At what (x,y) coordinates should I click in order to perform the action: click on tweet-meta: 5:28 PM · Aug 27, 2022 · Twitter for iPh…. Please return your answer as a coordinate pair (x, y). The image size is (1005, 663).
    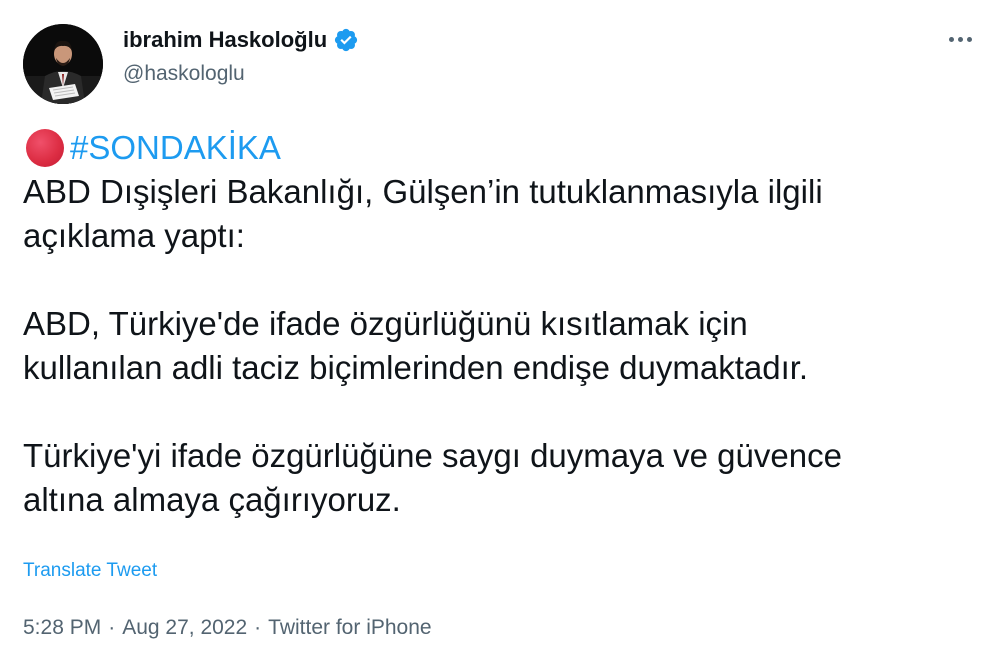
    Looking at the image, I should click on (227, 628).